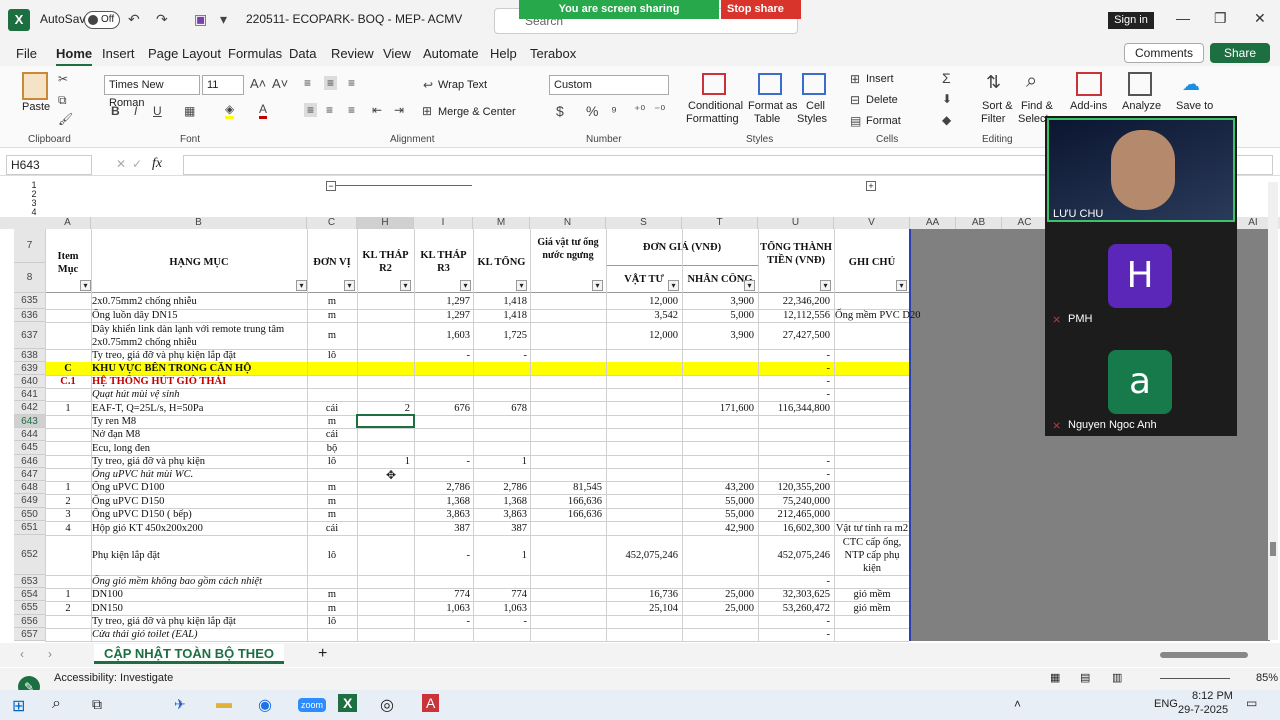  What do you see at coordinates (872, 556) in the screenshot?
I see `cell-v: CTC cấp ống, NTP cấp phụ kiện` at bounding box center [872, 556].